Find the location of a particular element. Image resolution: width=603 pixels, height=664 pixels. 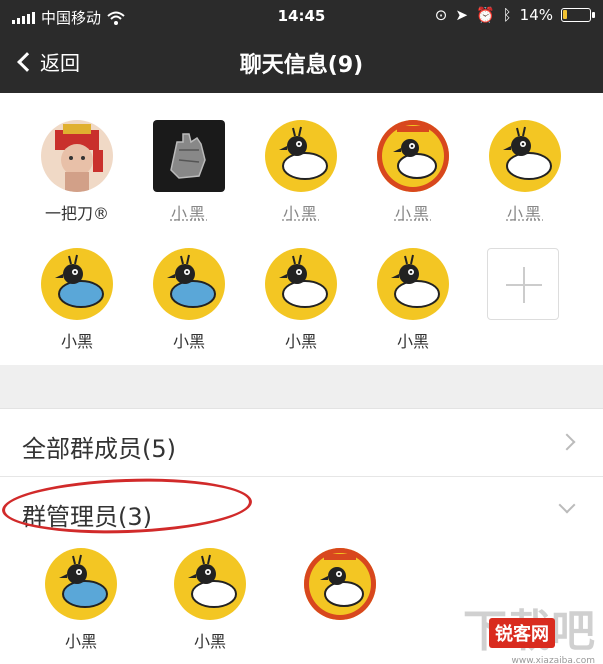

battery-icon is located at coordinates (578, 15).